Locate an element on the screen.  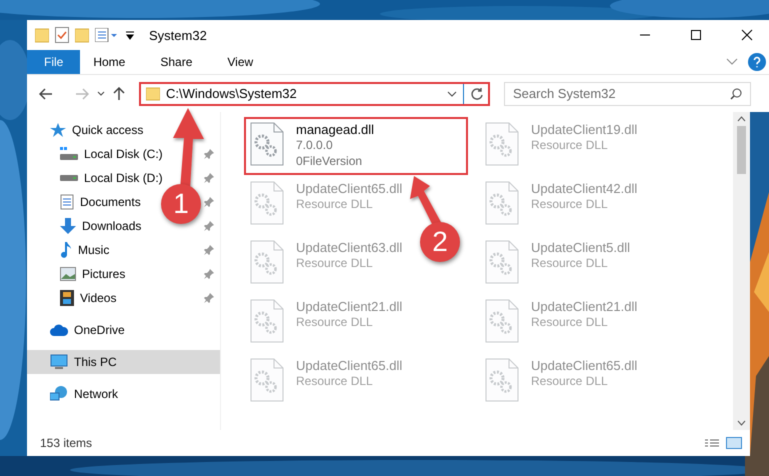
file-detail: 7.0.0.0 is located at coordinates (315, 145).